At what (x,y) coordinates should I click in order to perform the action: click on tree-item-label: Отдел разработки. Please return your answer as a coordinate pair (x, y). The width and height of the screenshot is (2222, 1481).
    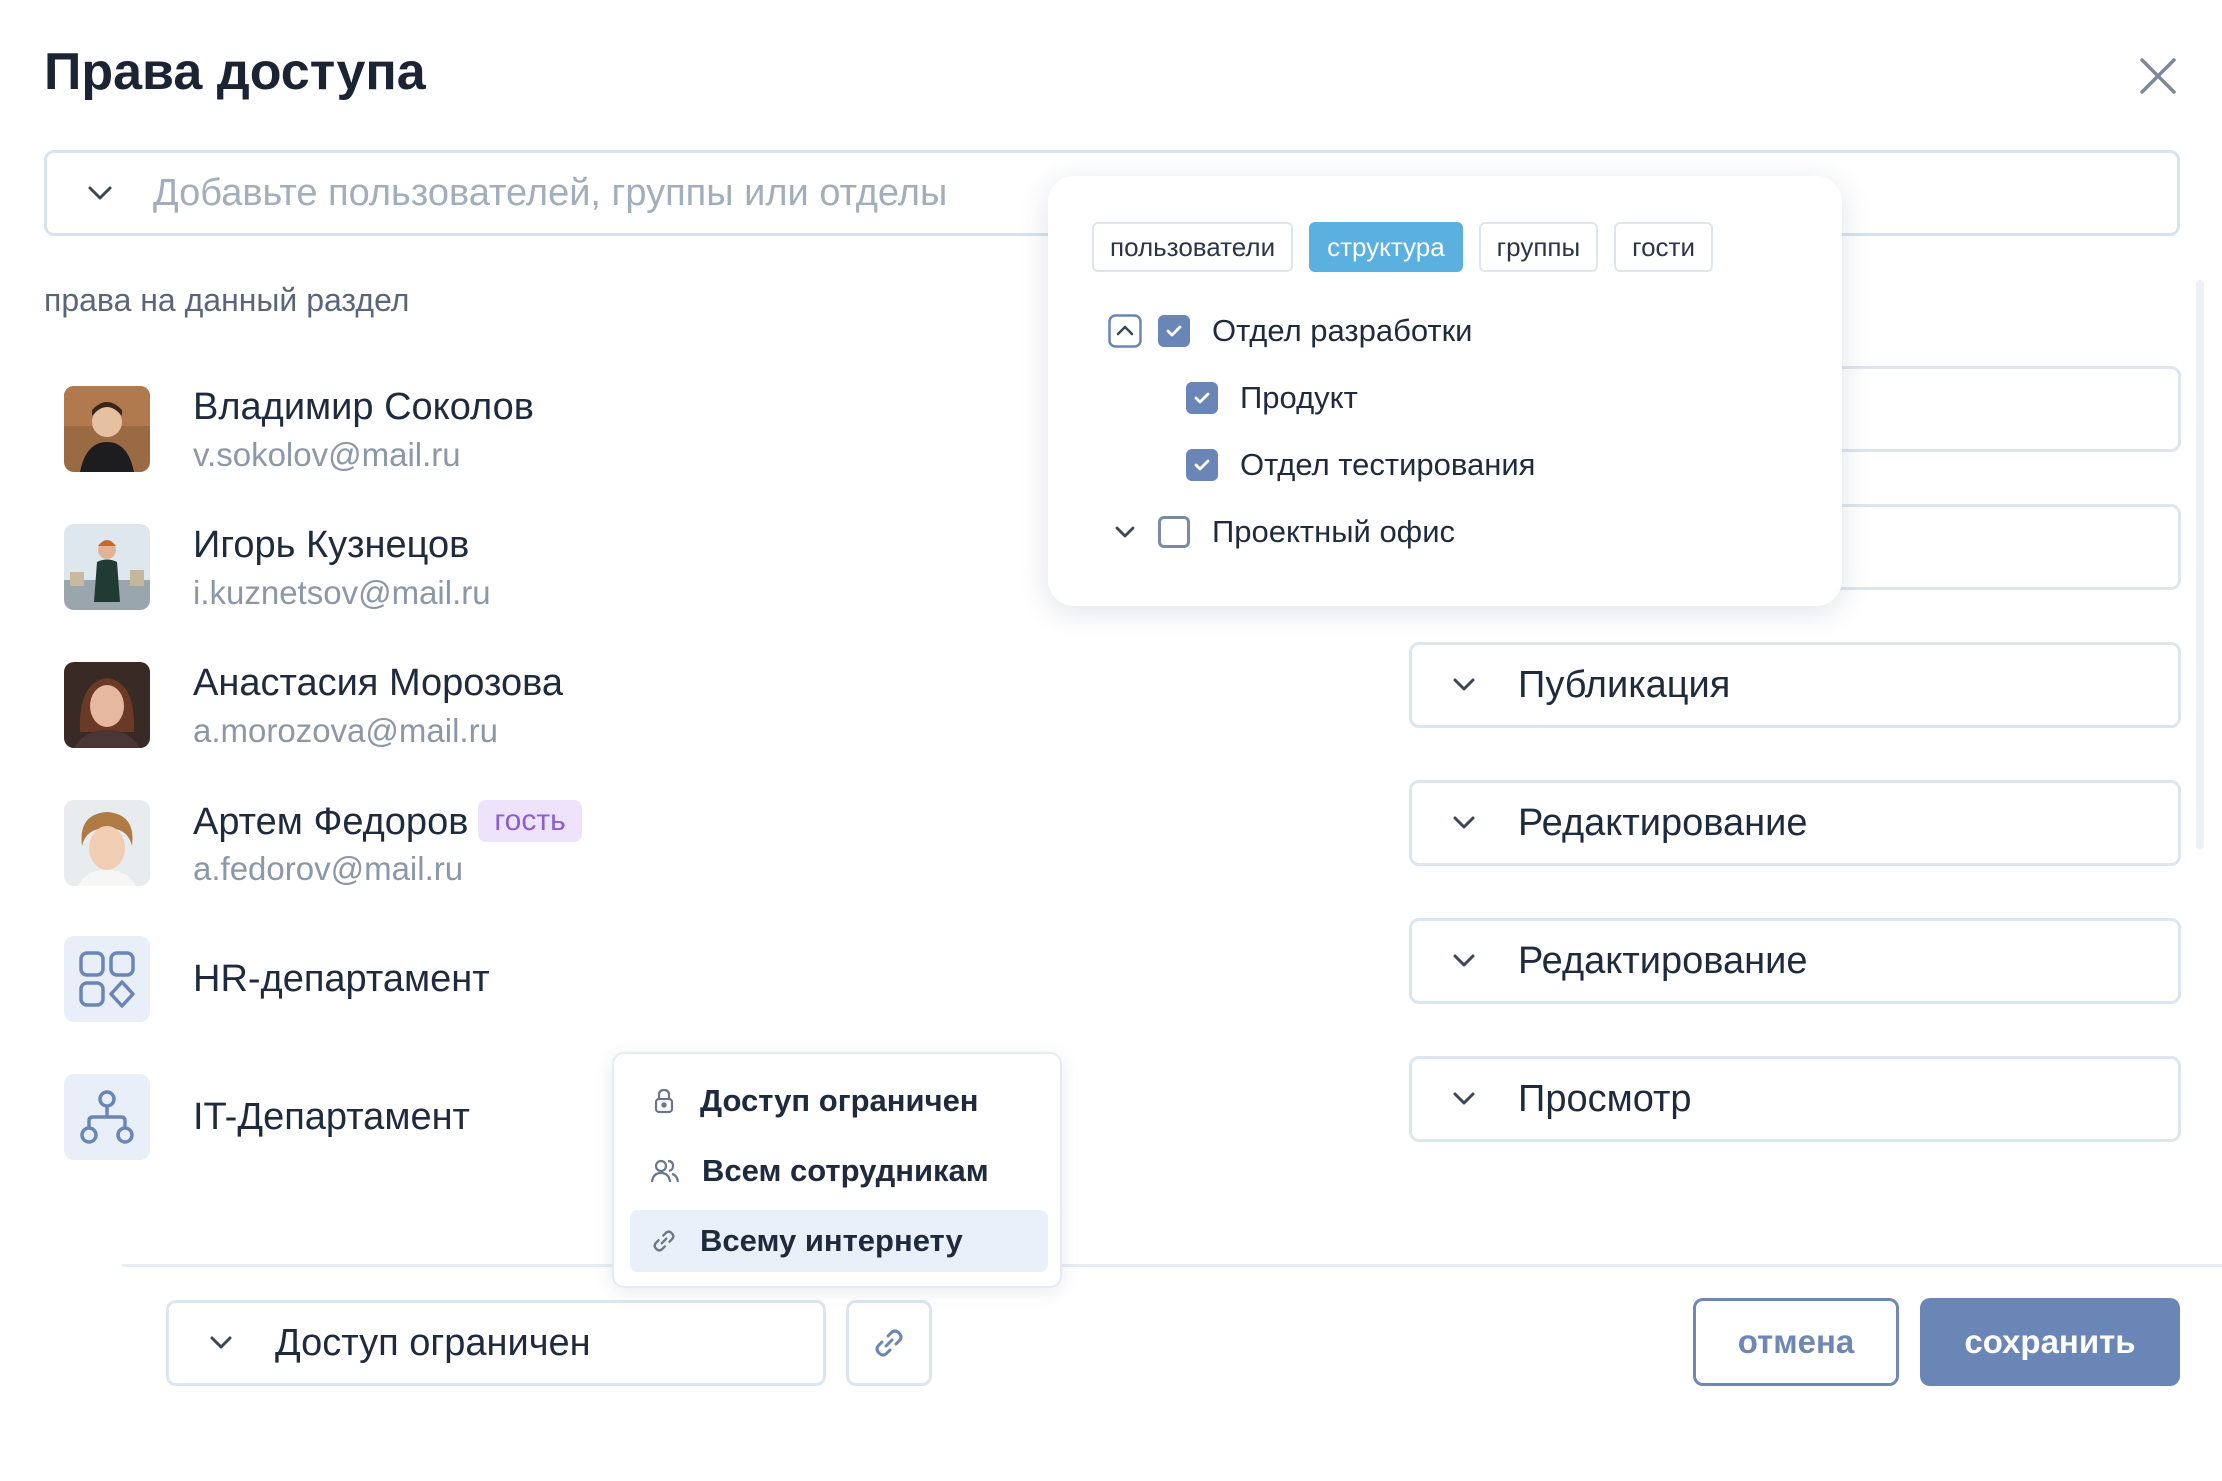
    Looking at the image, I should click on (1342, 330).